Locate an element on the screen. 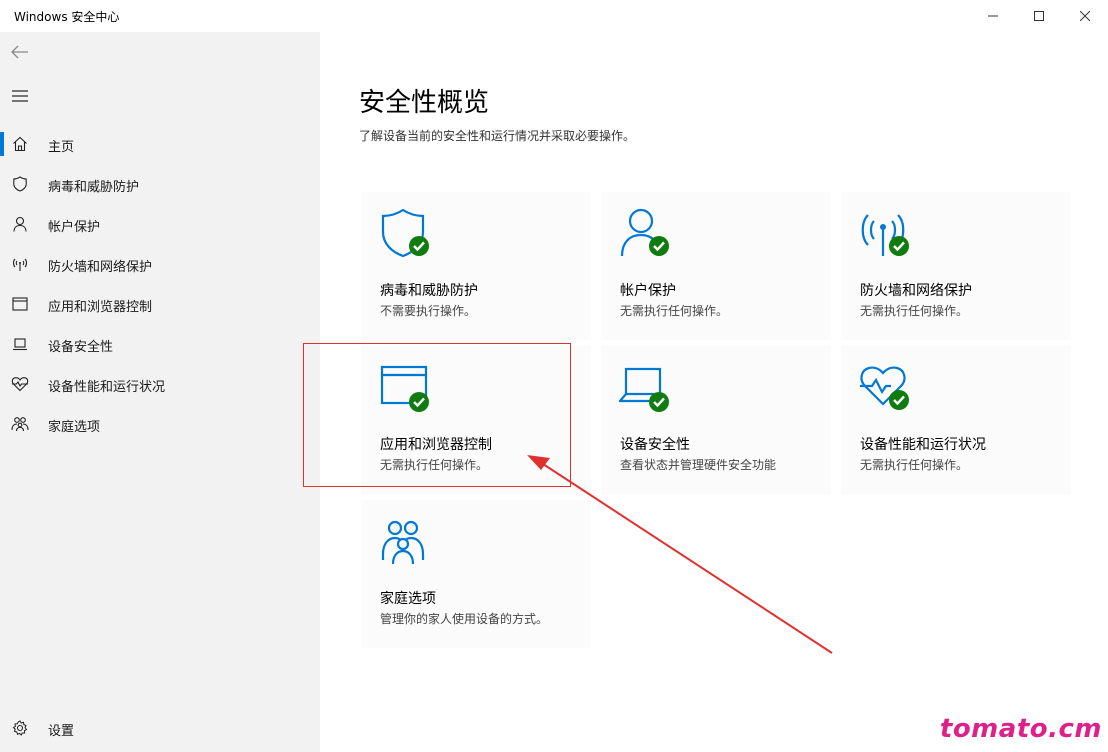 Image resolution: width=1108 pixels, height=752 pixels. wifi-antenna-icon is located at coordinates (20, 264).